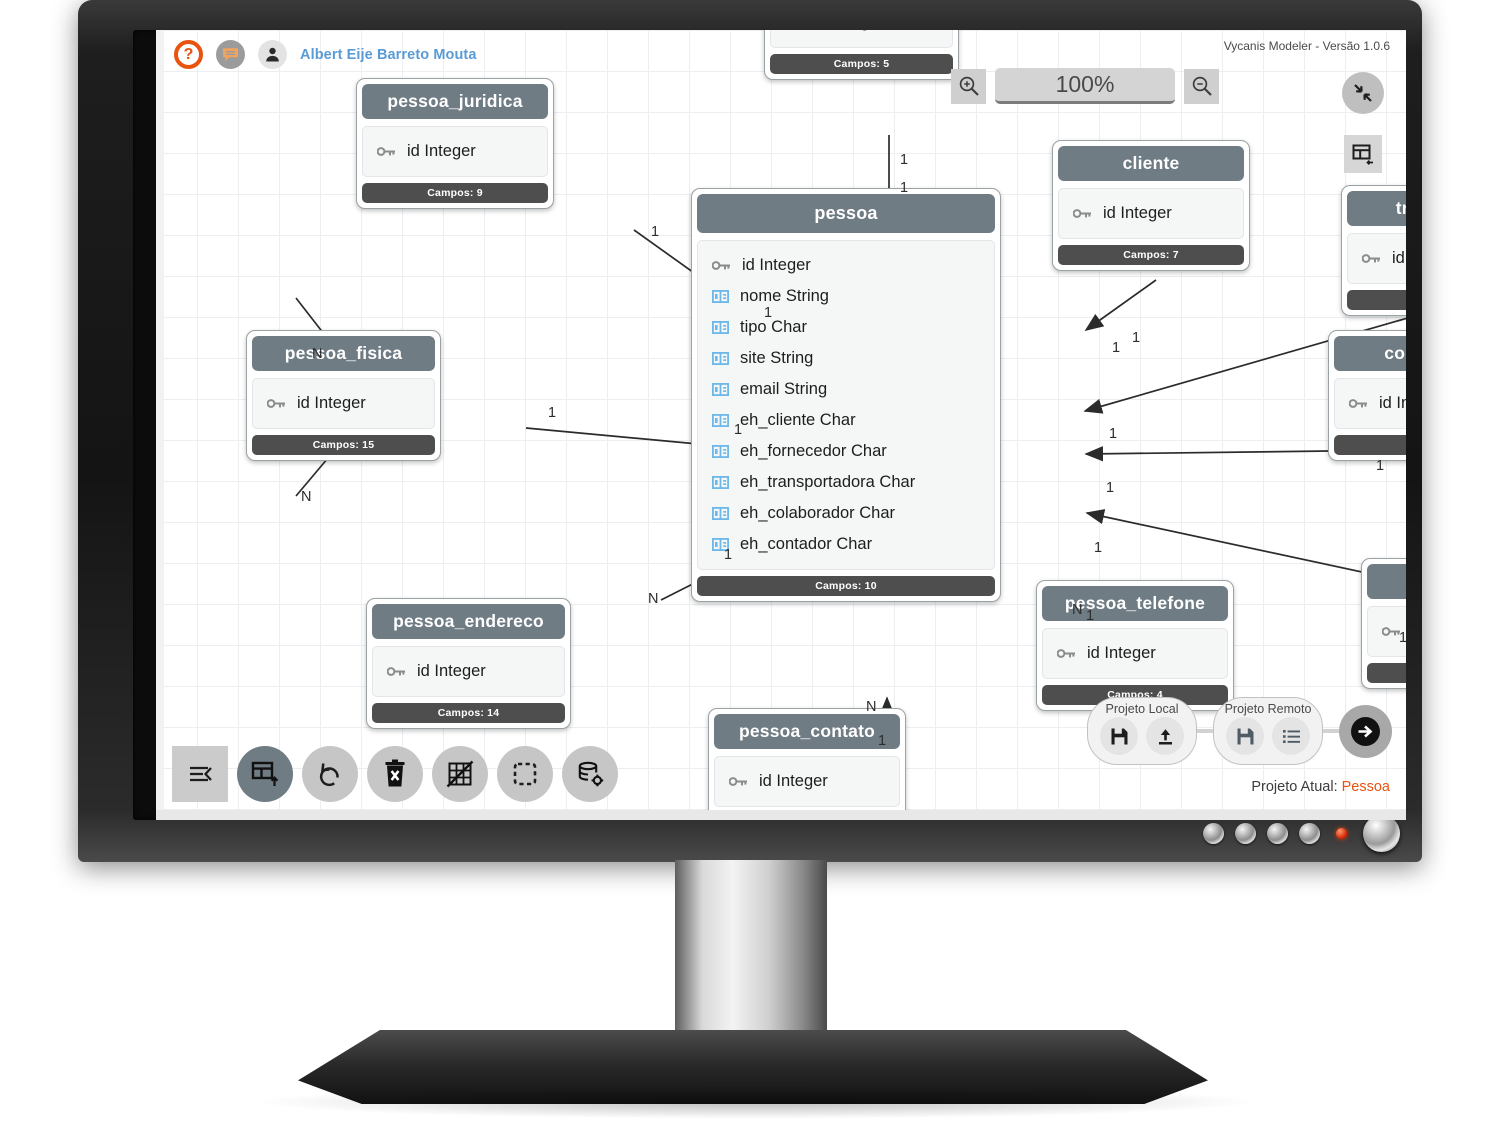 This screenshot has width=1500, height=1141. I want to click on project-go-button, so click(1365, 731).